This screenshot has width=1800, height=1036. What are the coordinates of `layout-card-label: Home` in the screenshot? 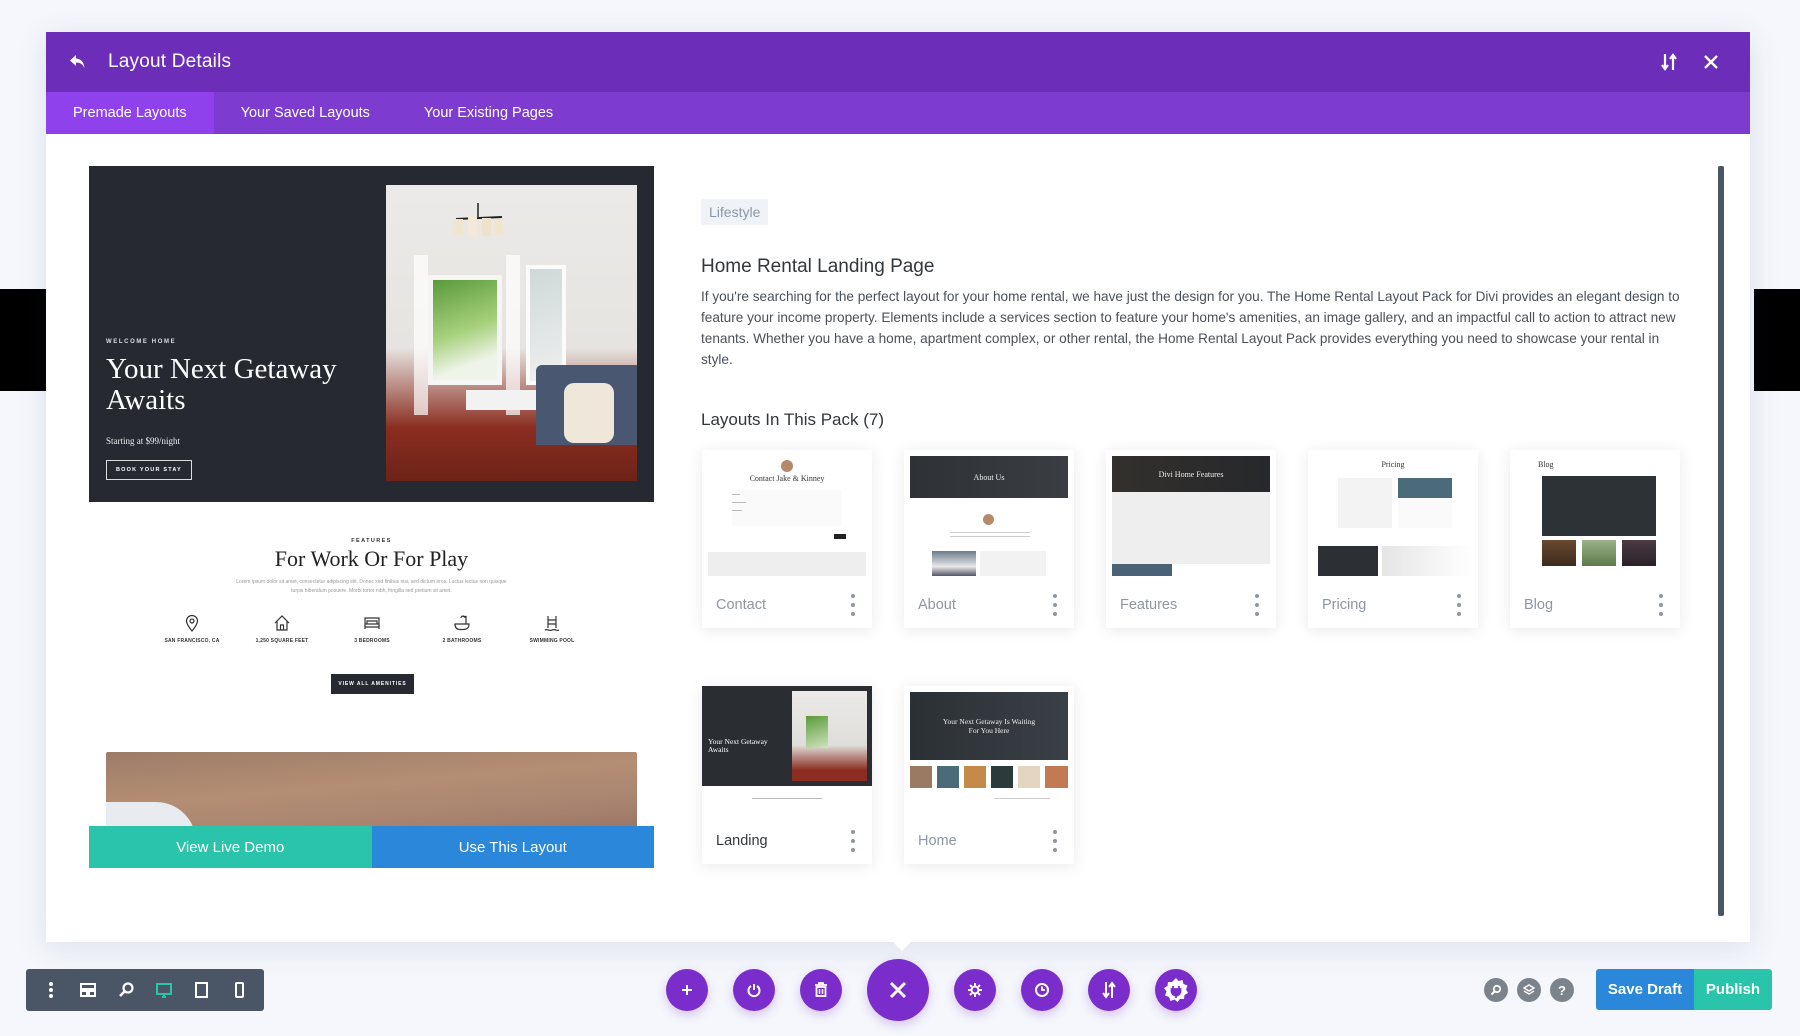 It's located at (937, 841).